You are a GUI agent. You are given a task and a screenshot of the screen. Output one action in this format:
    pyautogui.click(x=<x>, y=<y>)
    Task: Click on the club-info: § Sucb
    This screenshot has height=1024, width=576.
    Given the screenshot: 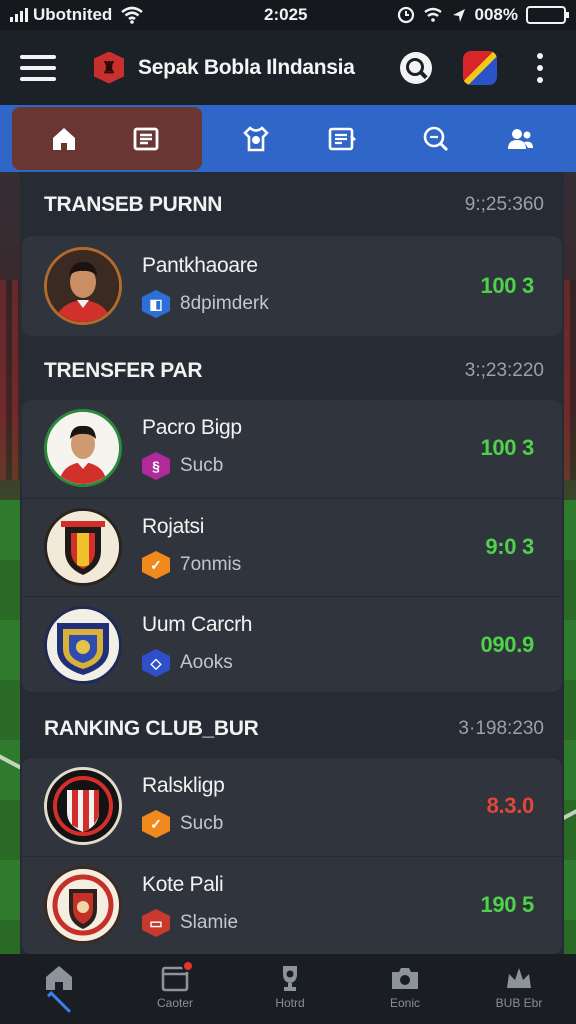 What is the action you would take?
    pyautogui.click(x=182, y=466)
    